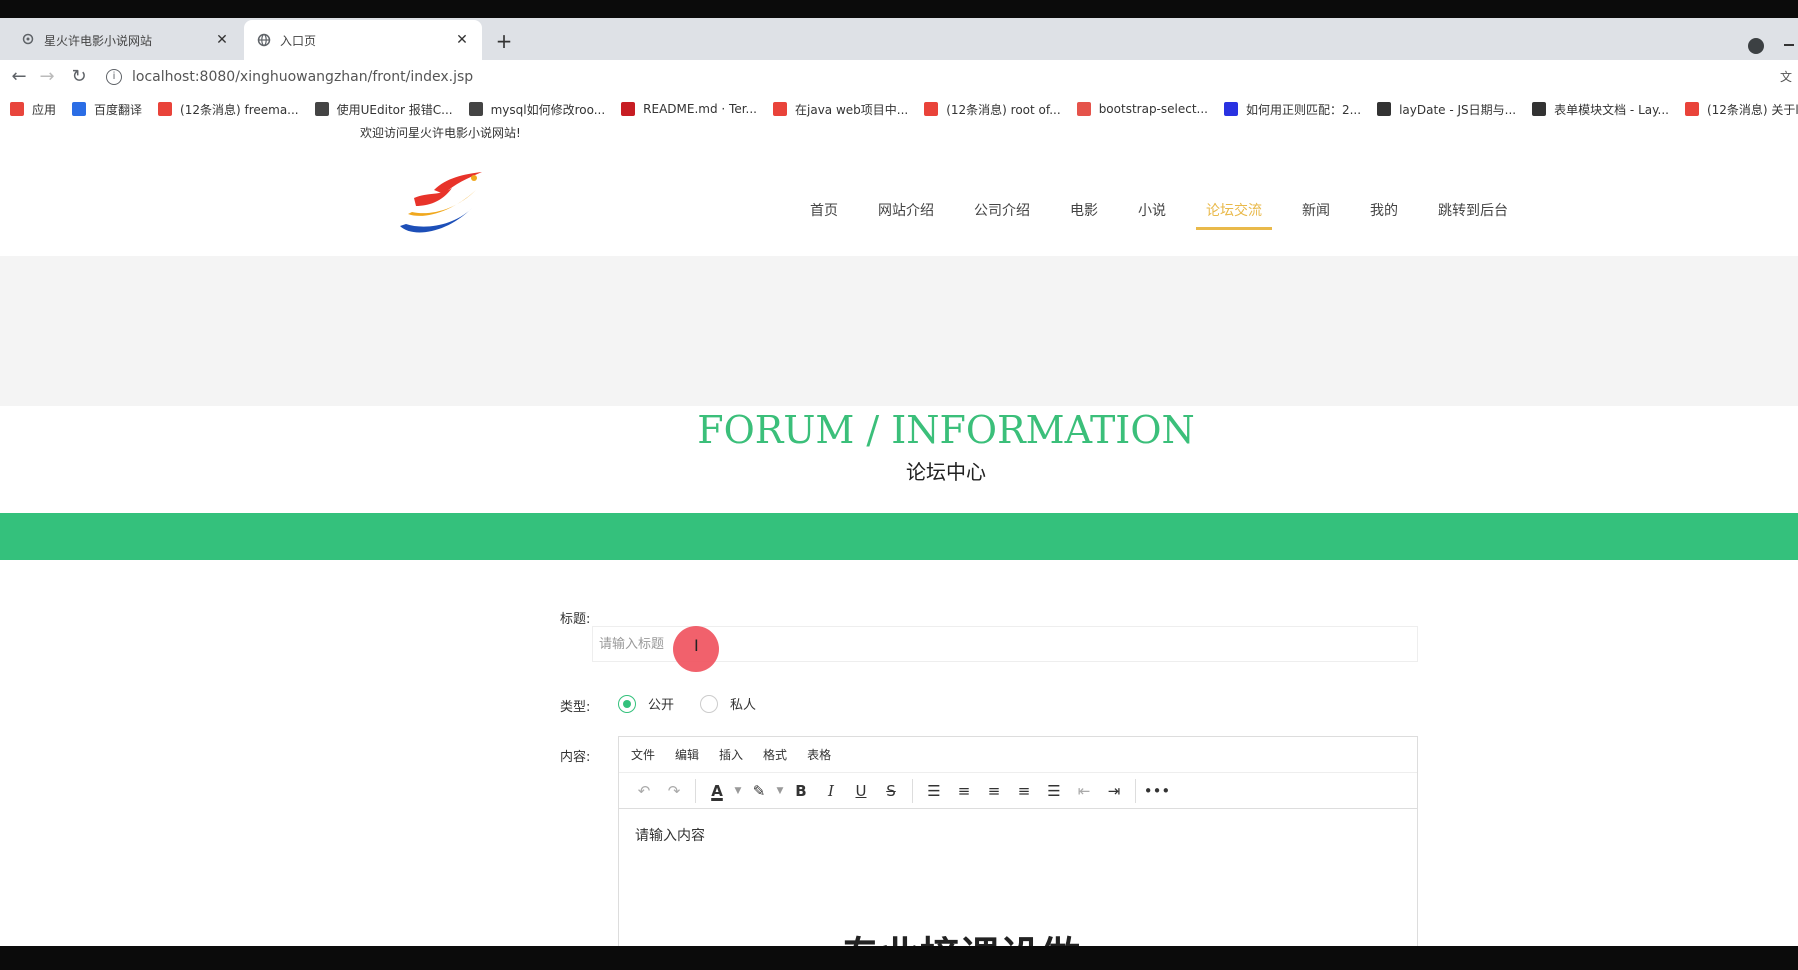 The width and height of the screenshot is (1798, 970). Describe the element at coordinates (28, 40) in the screenshot. I see `location-pin-icon` at that location.